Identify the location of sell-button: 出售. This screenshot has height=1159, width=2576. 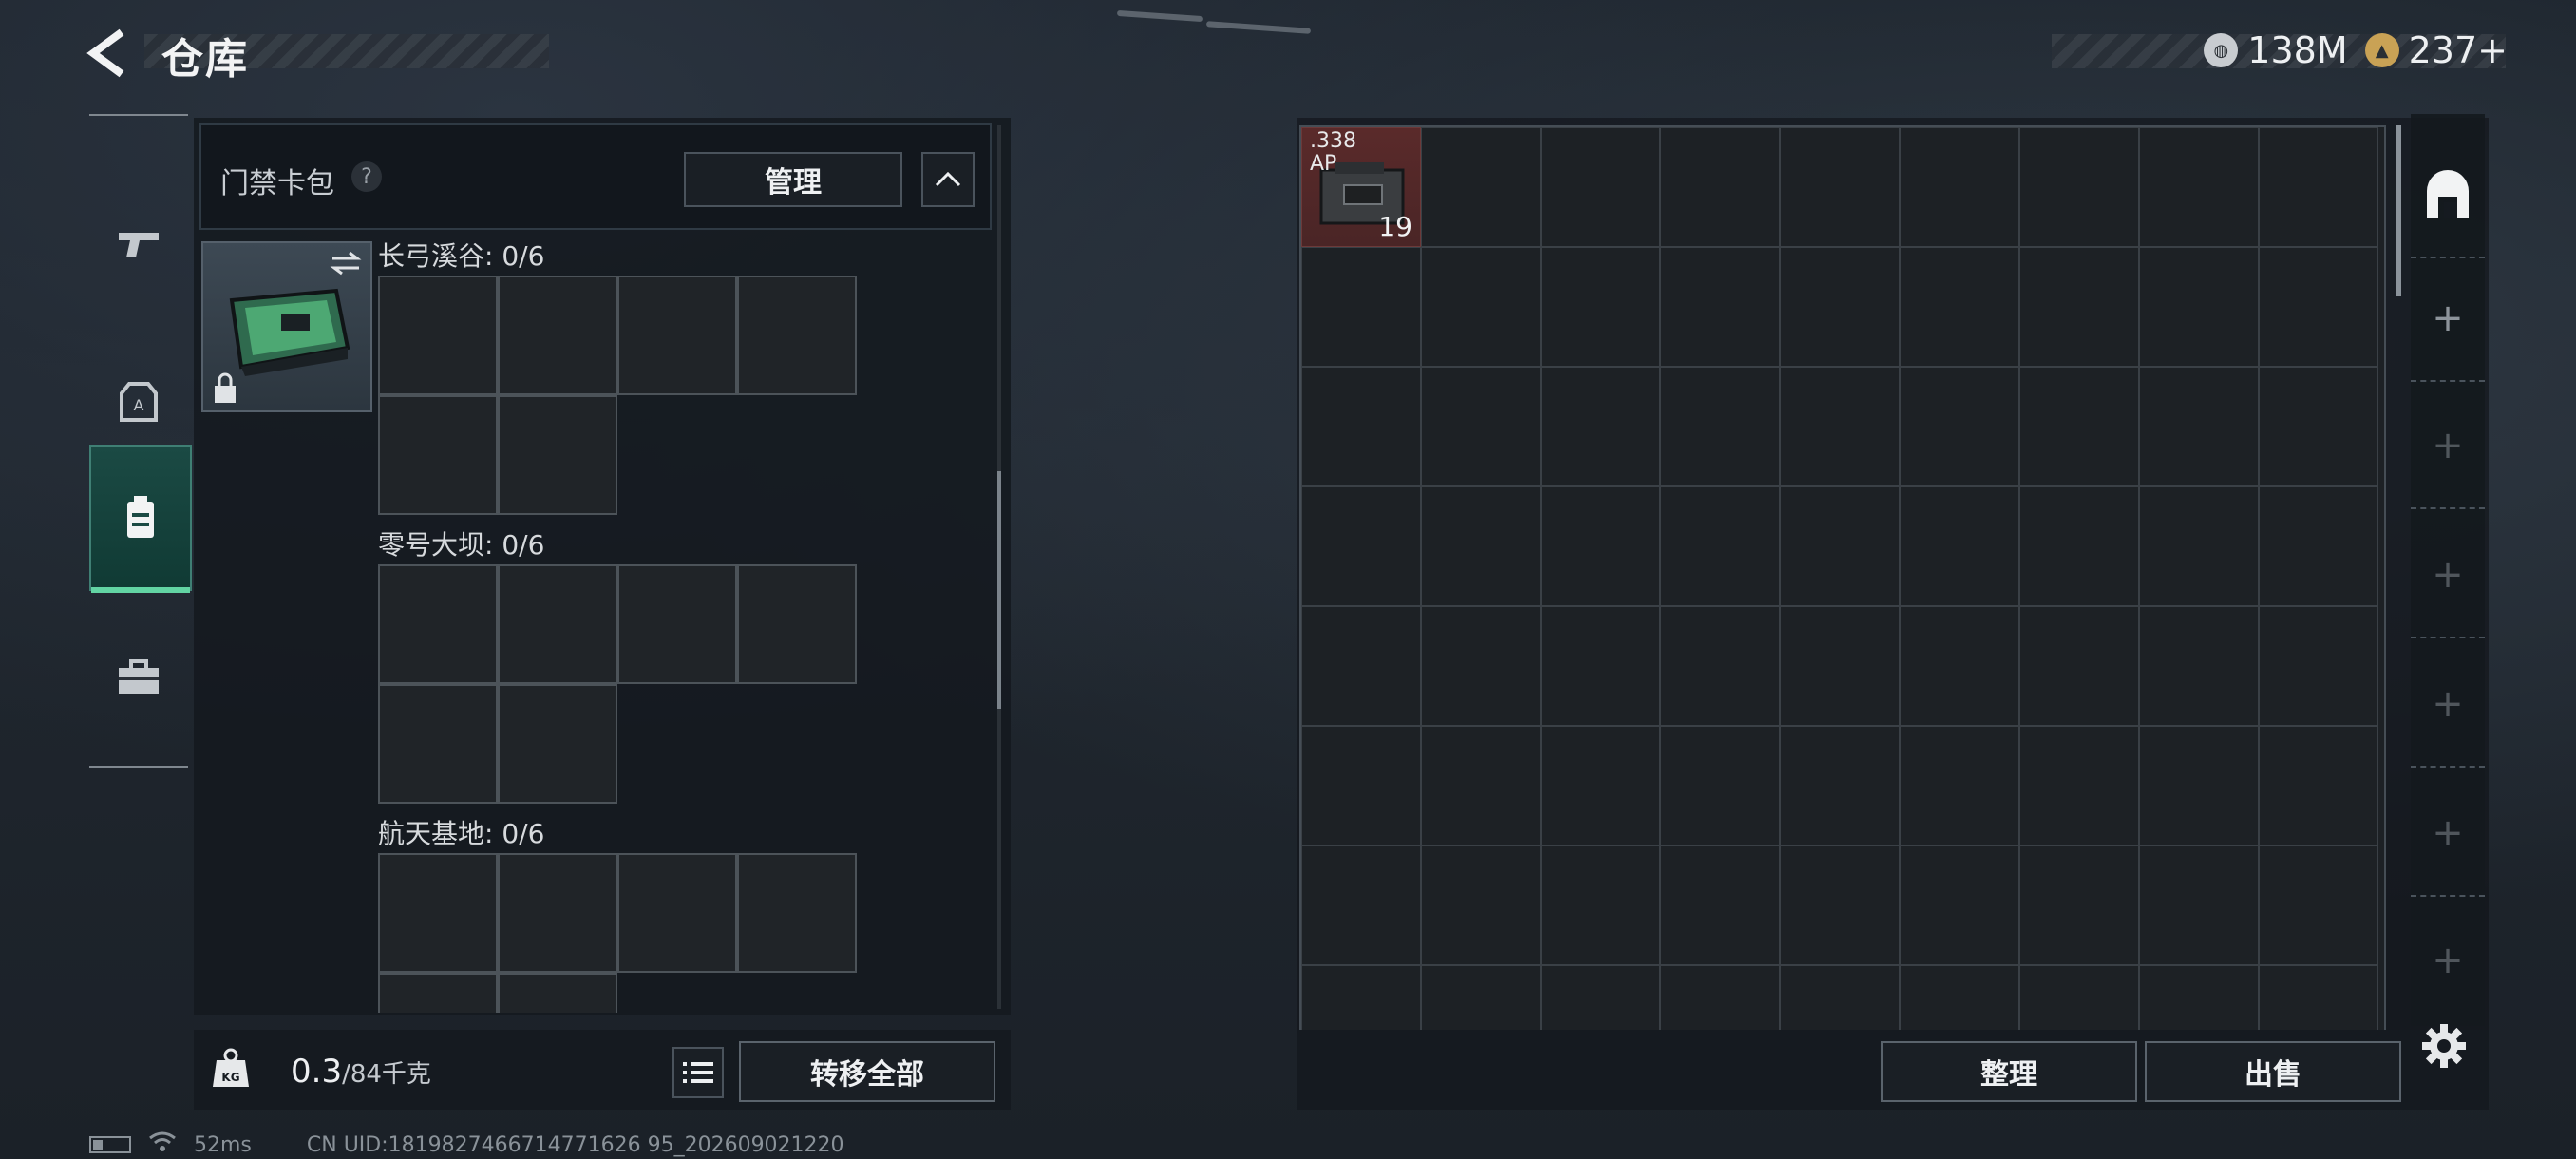
(2273, 1071).